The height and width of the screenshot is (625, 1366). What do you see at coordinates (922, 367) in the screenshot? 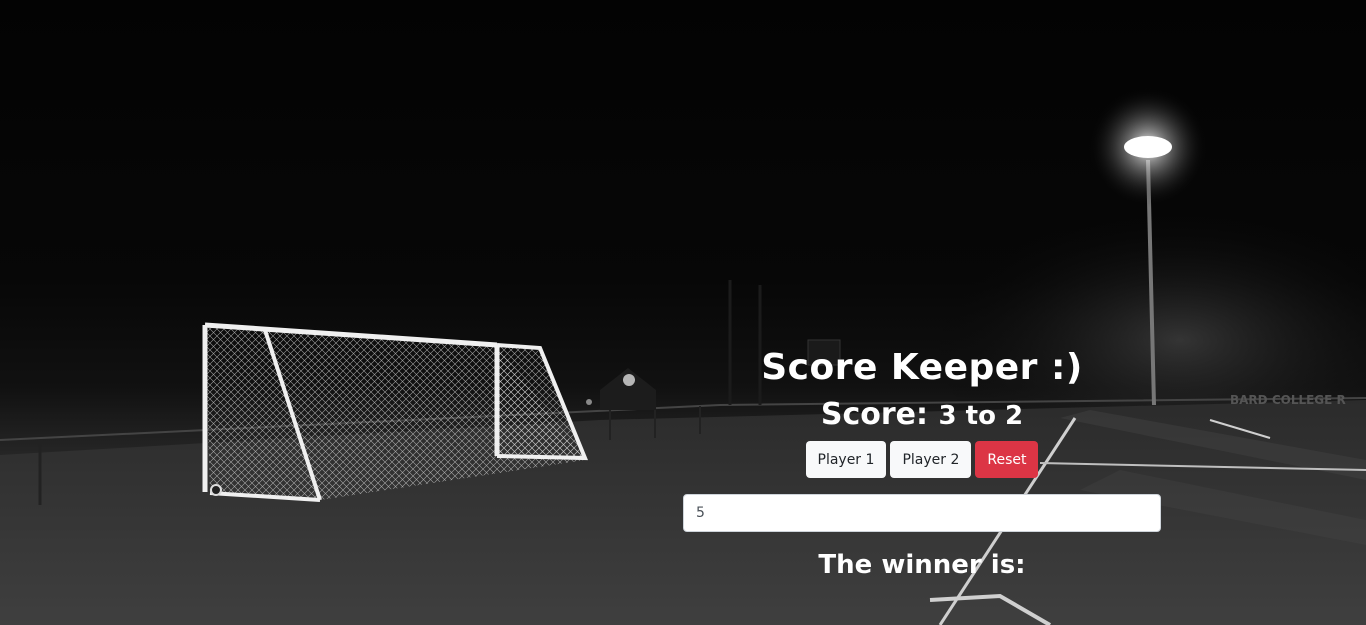
I see `page-title: Score Keeper :)` at bounding box center [922, 367].